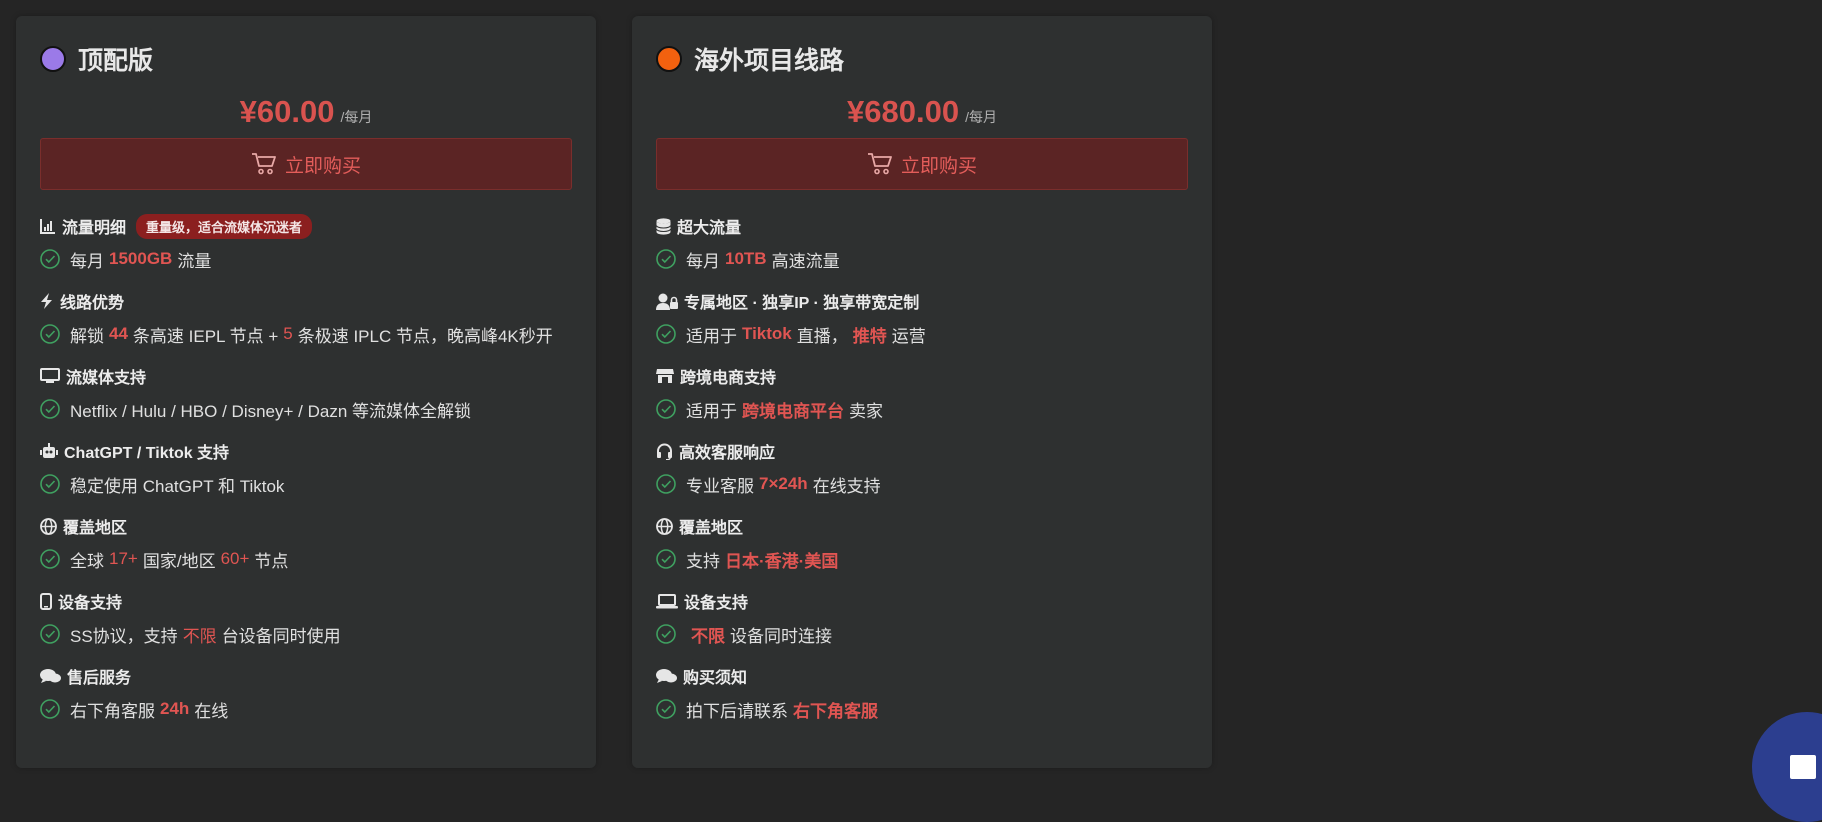 The height and width of the screenshot is (822, 1822). What do you see at coordinates (51, 226) in the screenshot?
I see `bar-chart-icon` at bounding box center [51, 226].